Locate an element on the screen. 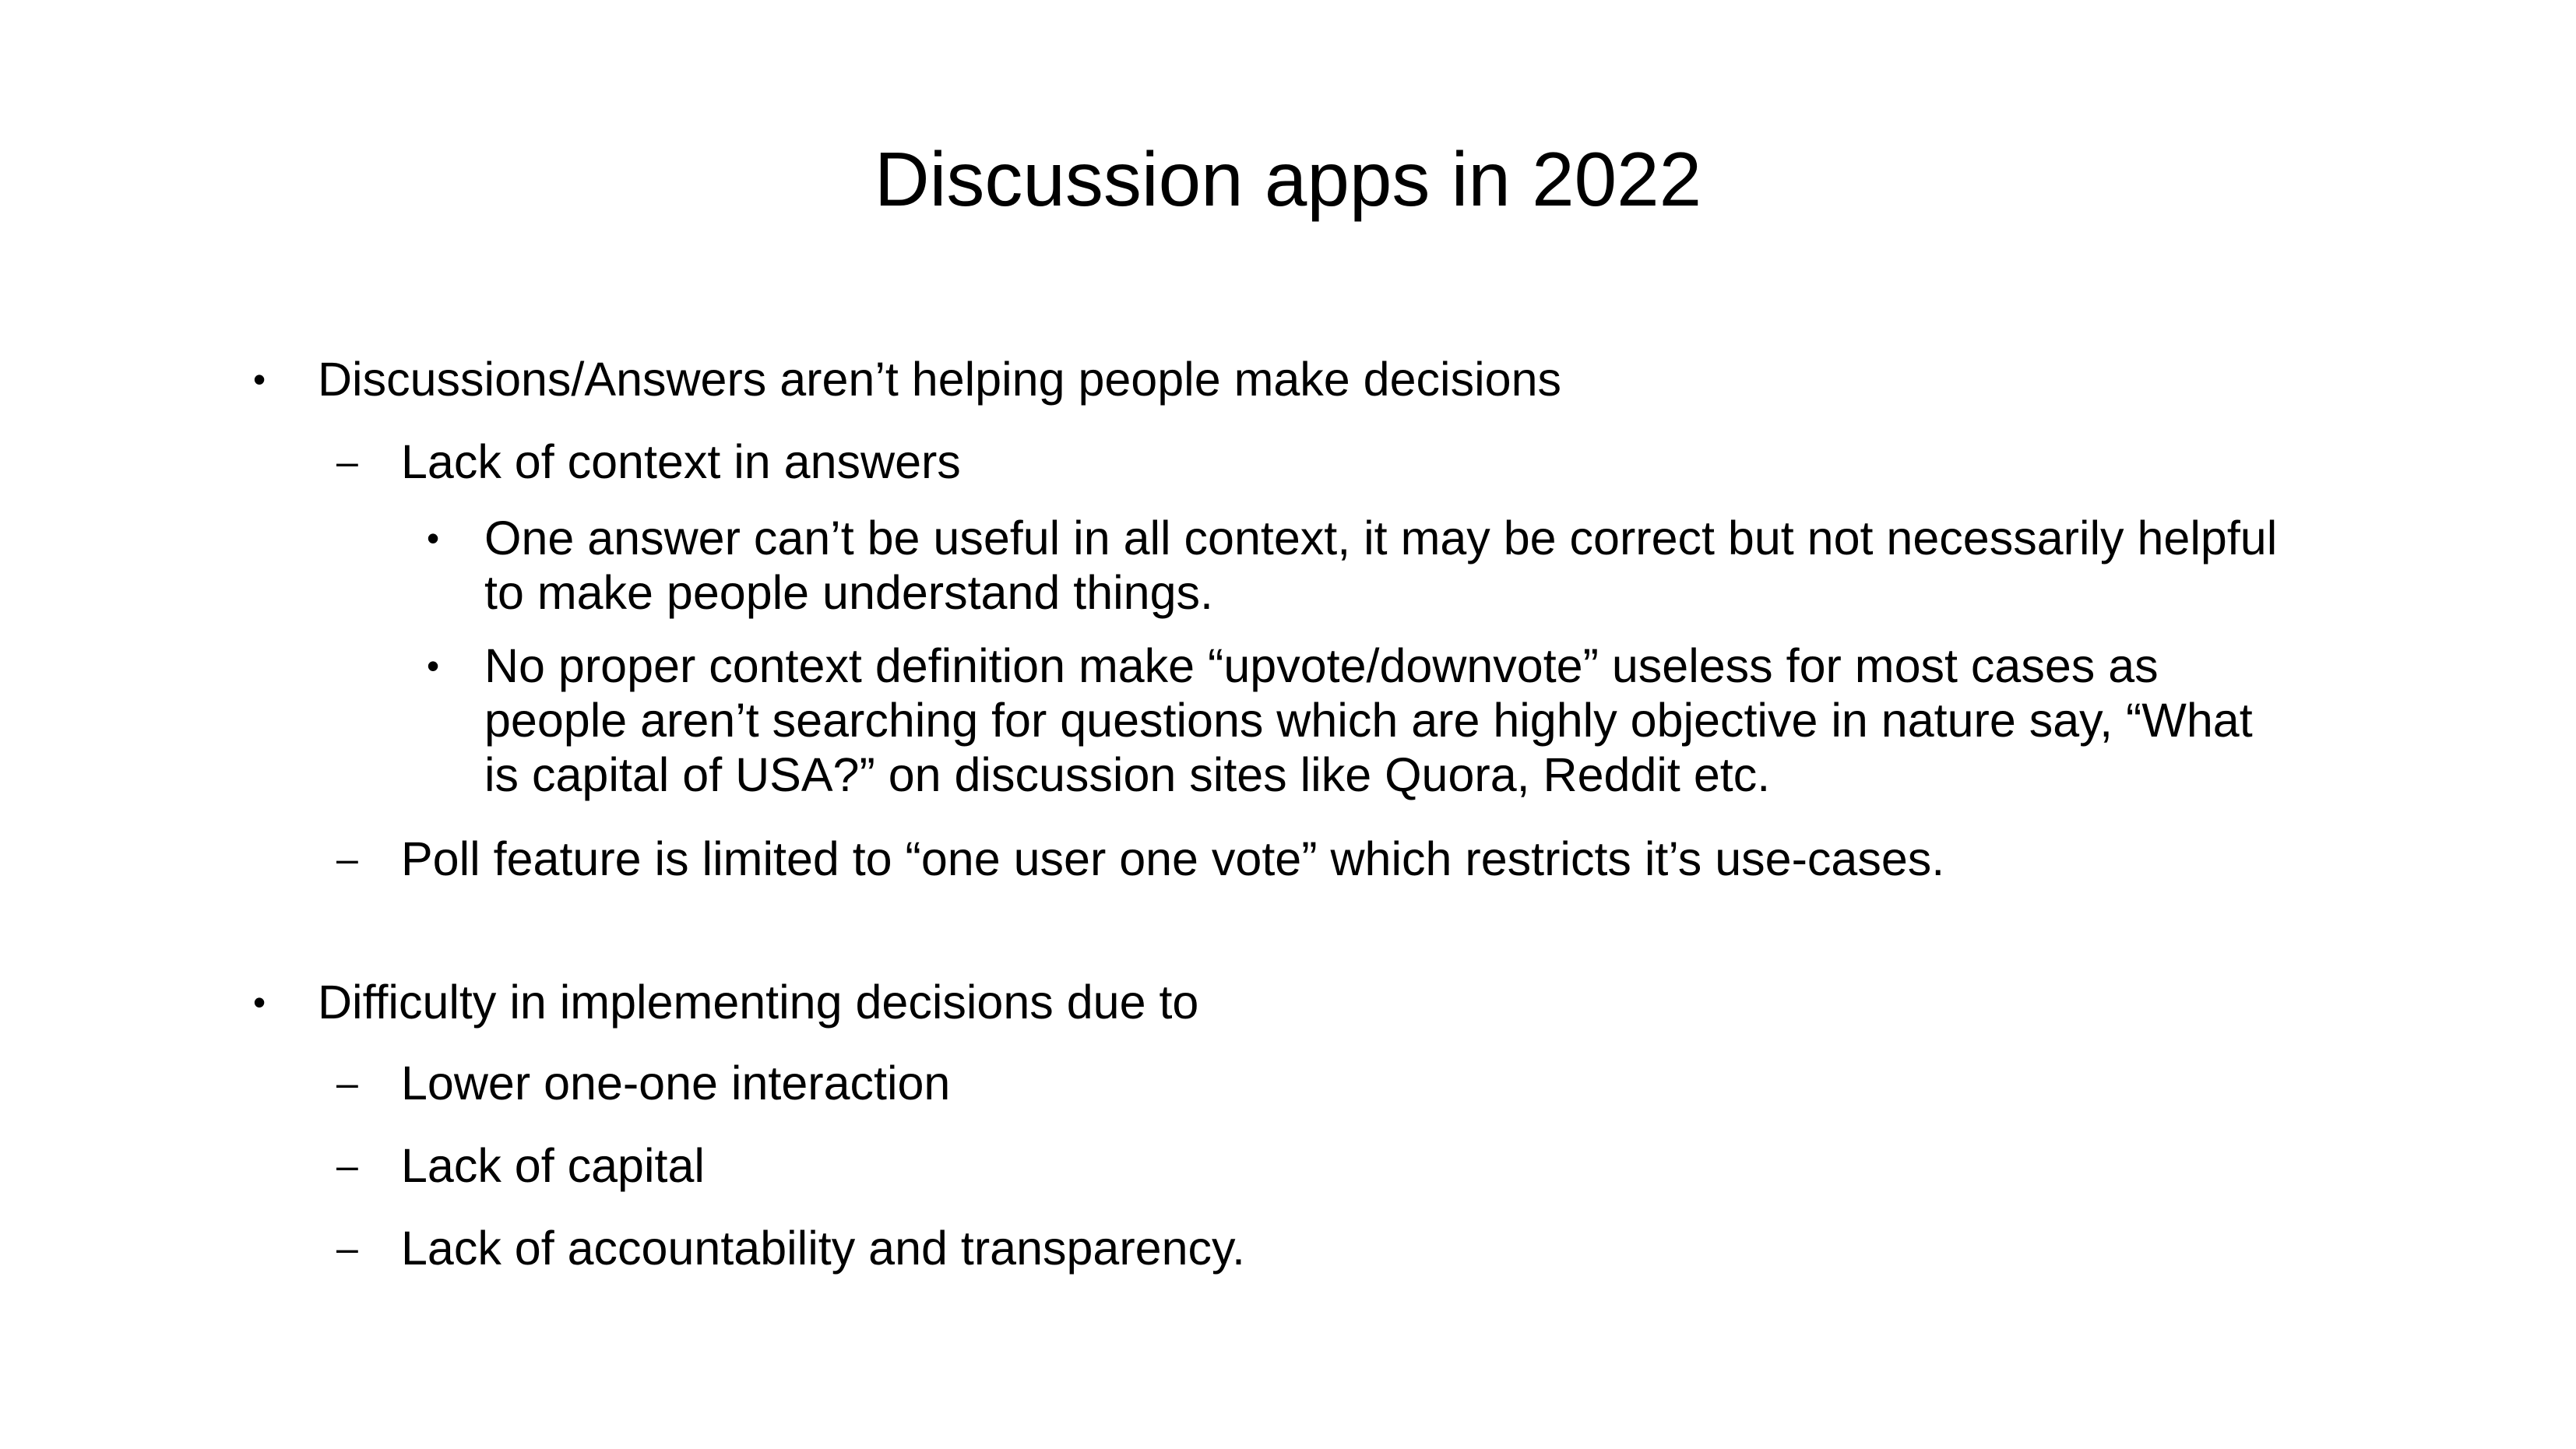 The width and height of the screenshot is (2576, 1449). sub-item-lack-capital: Lack of capital is located at coordinates (553, 1165).